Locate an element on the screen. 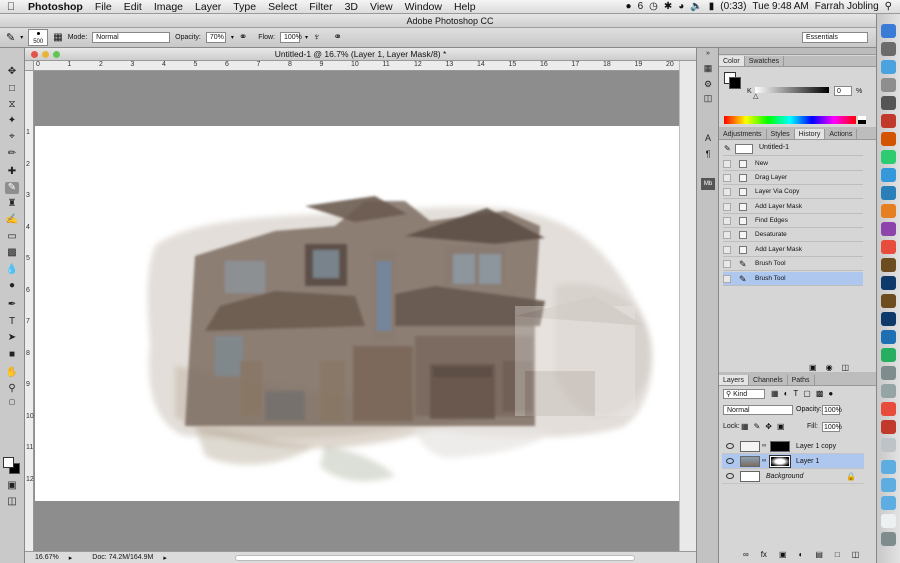 The height and width of the screenshot is (563, 900). tab-paths: Paths is located at coordinates (801, 380).